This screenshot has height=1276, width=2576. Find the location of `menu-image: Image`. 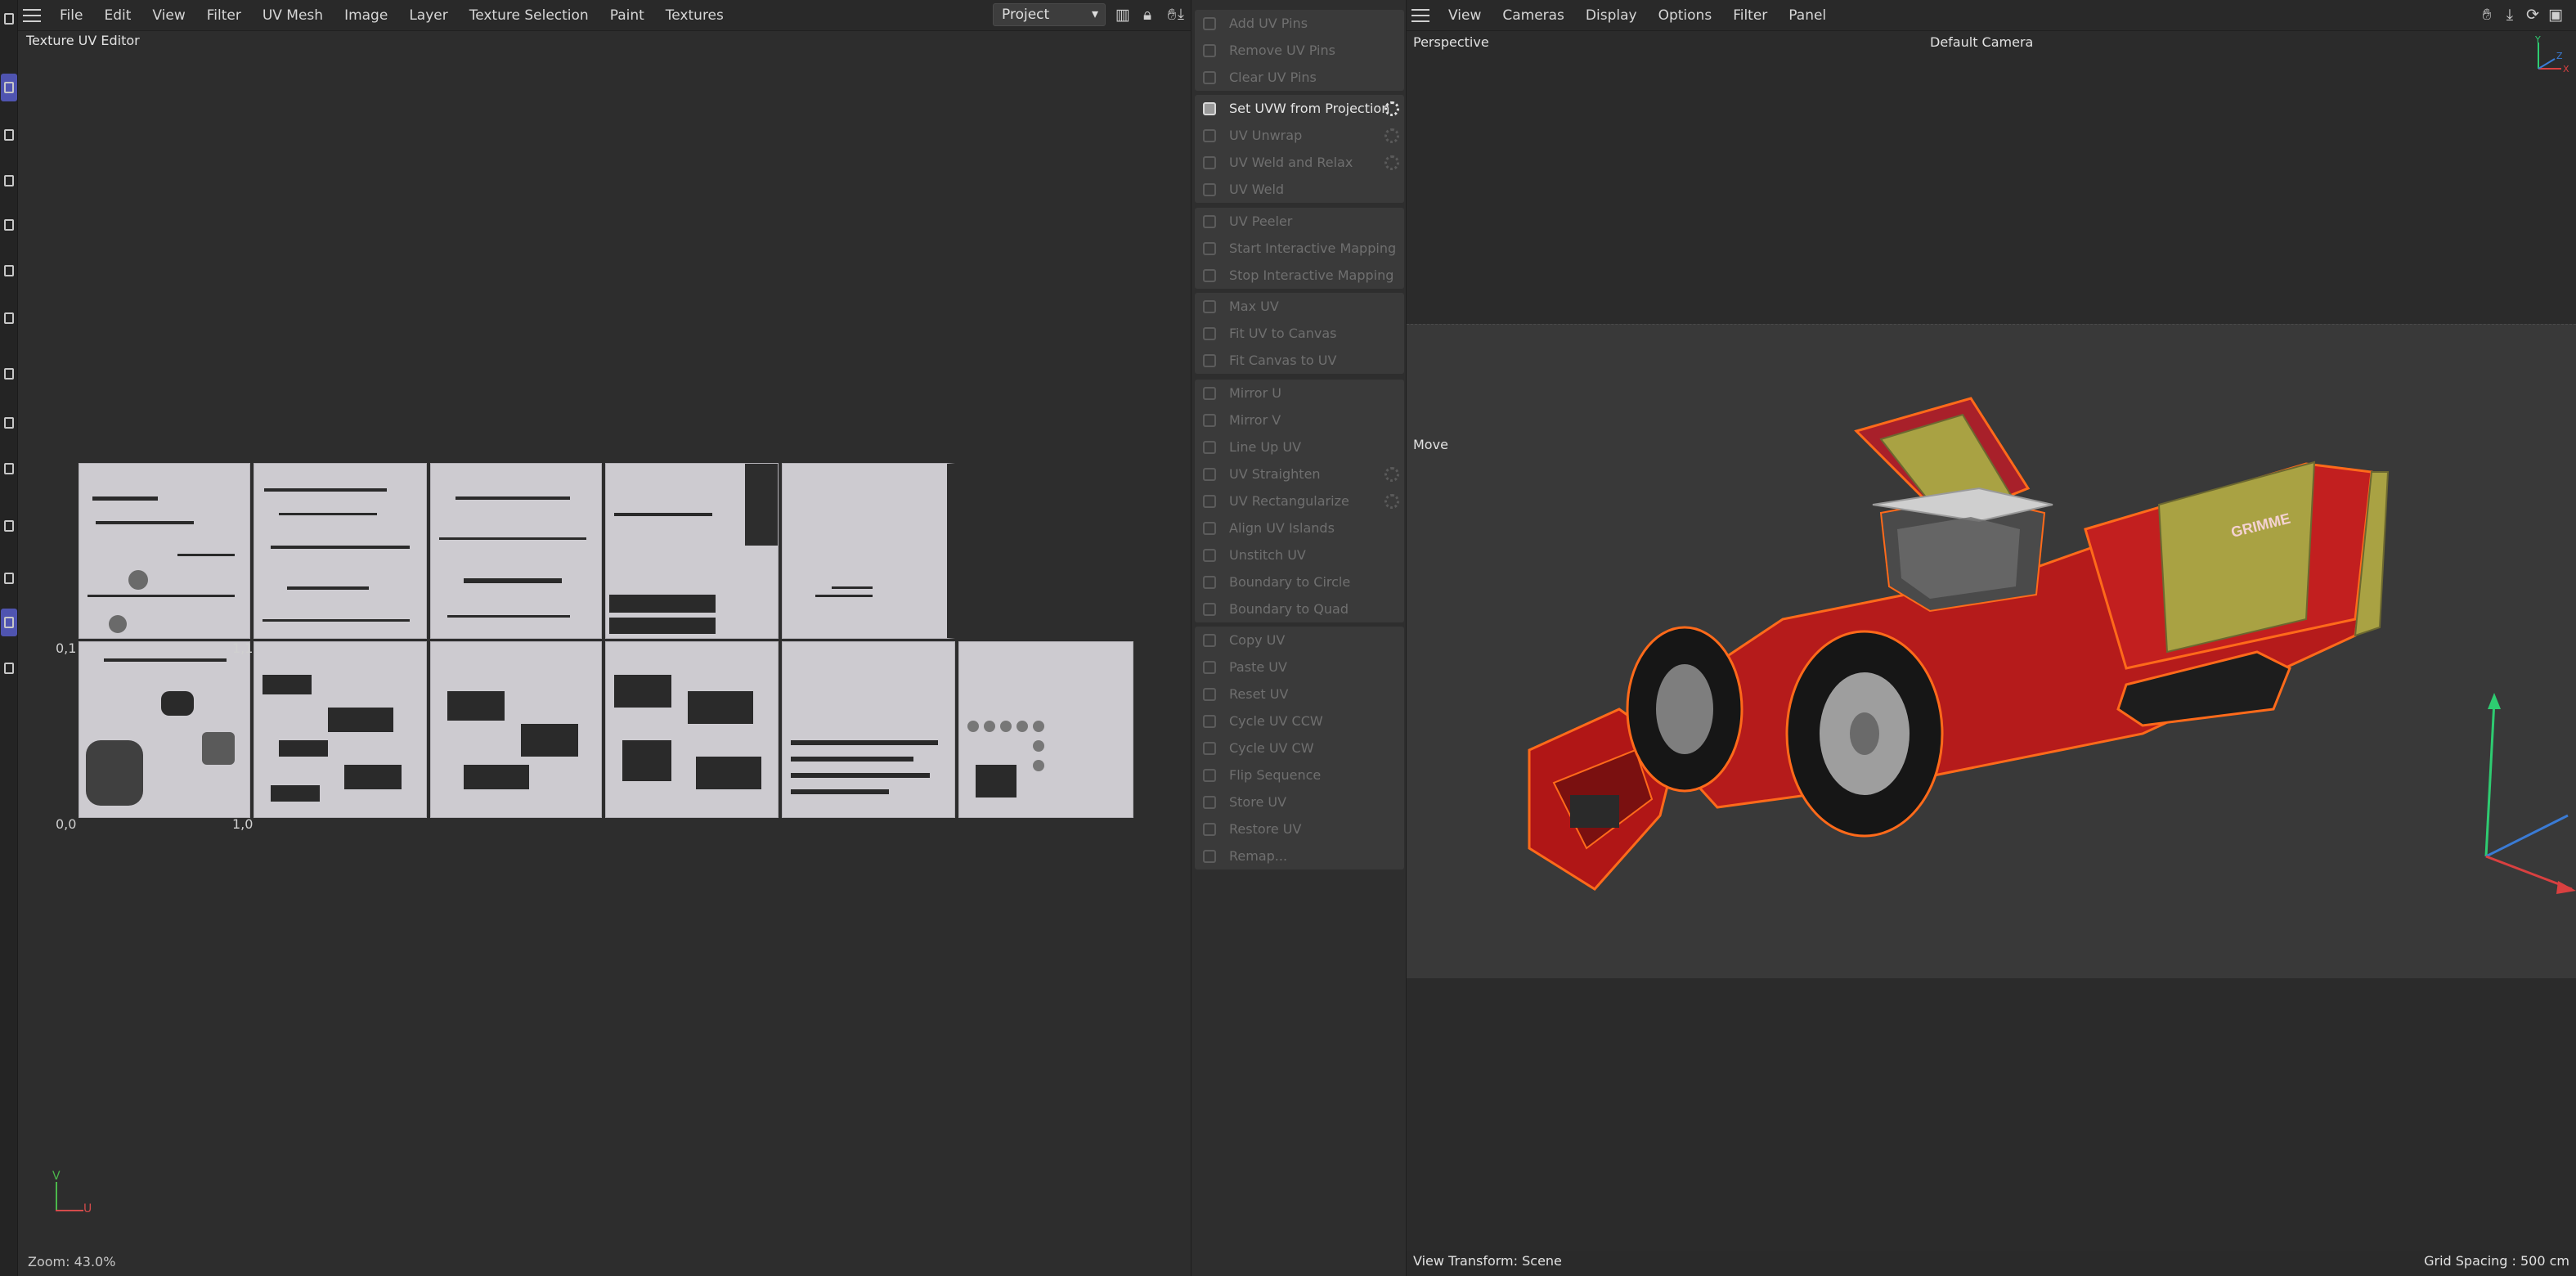

menu-image: Image is located at coordinates (366, 15).